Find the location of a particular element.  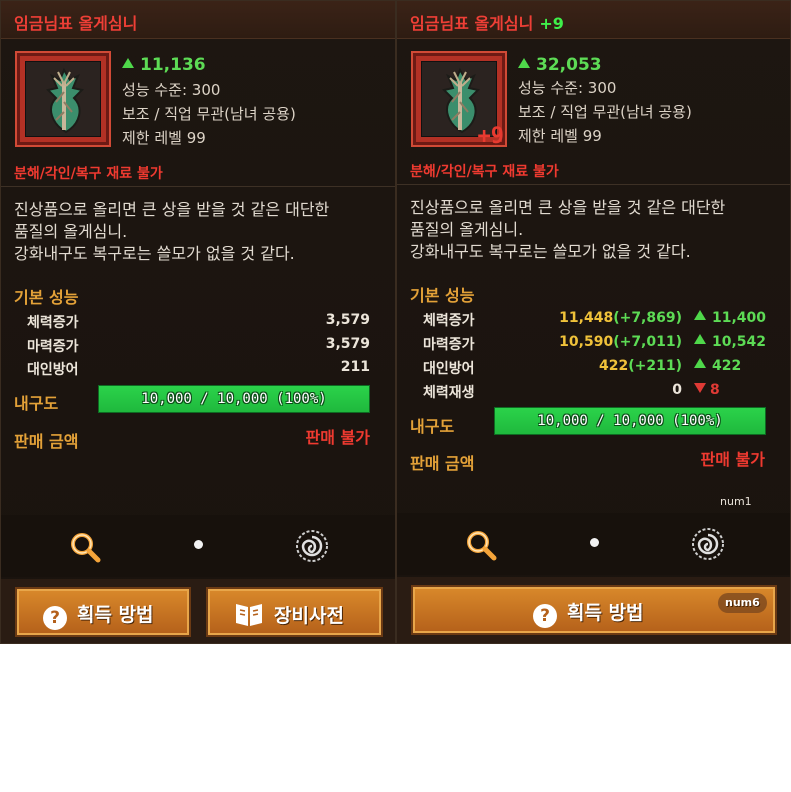

bottom-bar: ? 획득 방법 장비사전 is located at coordinates (198, 611).